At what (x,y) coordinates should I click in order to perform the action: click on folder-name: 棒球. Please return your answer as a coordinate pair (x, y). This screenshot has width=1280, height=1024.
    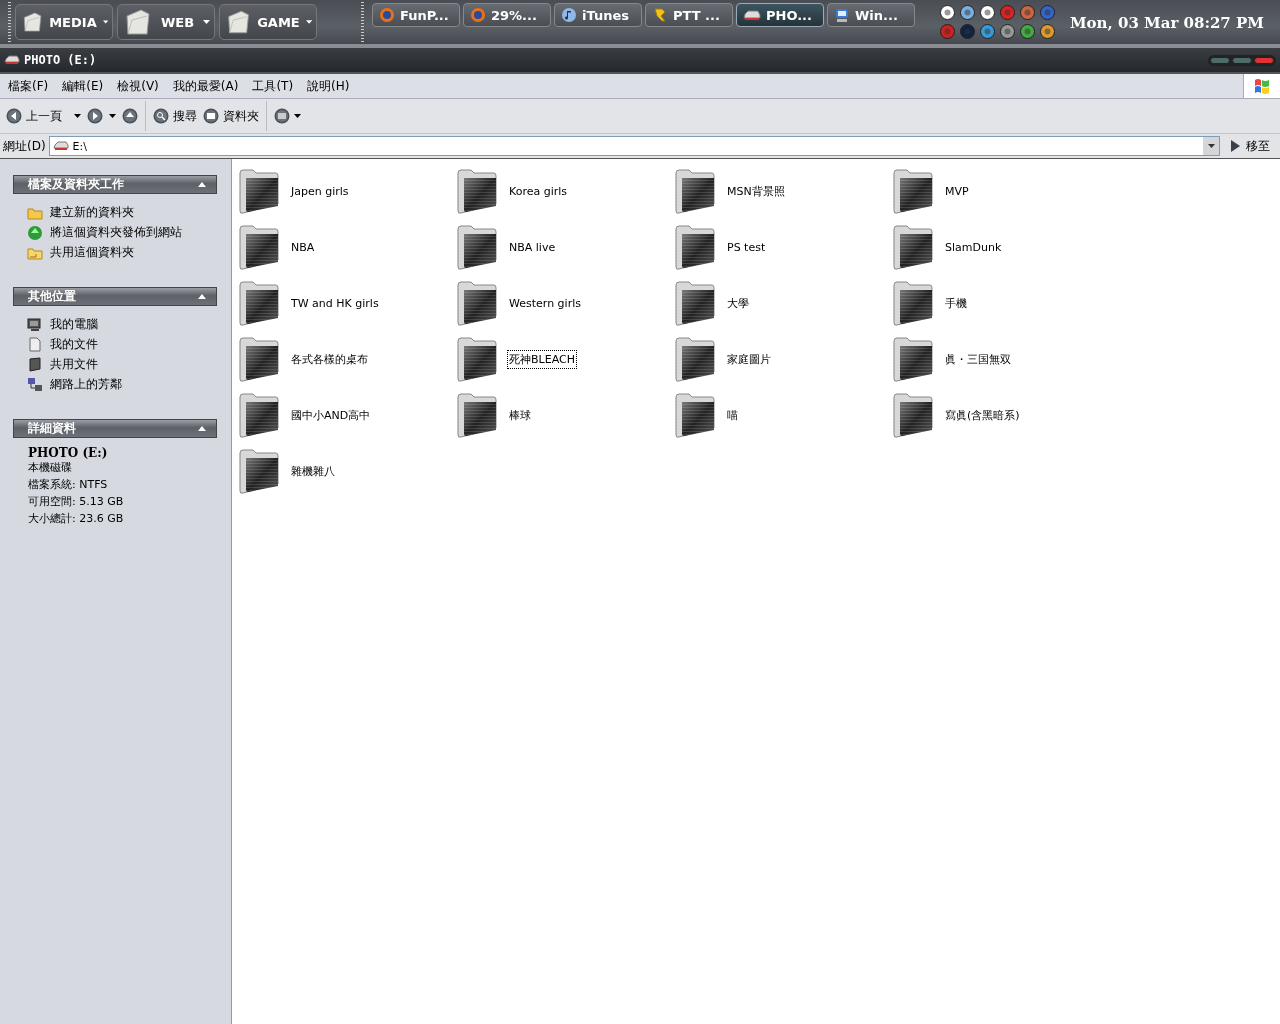
    Looking at the image, I should click on (520, 415).